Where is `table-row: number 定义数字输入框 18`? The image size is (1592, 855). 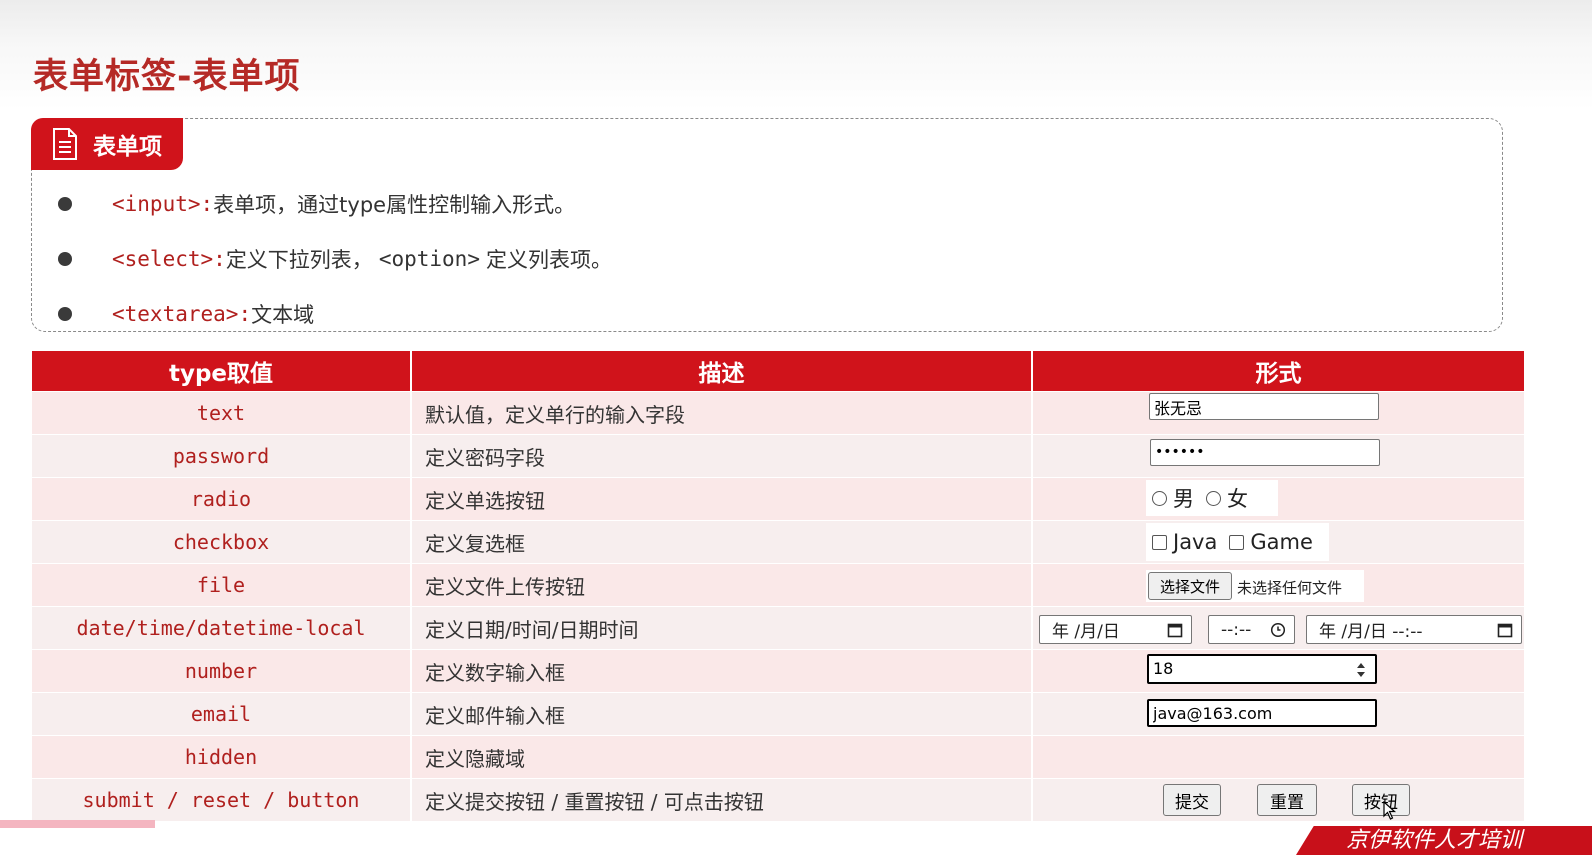 table-row: number 定义数字输入框 18 is located at coordinates (778, 671).